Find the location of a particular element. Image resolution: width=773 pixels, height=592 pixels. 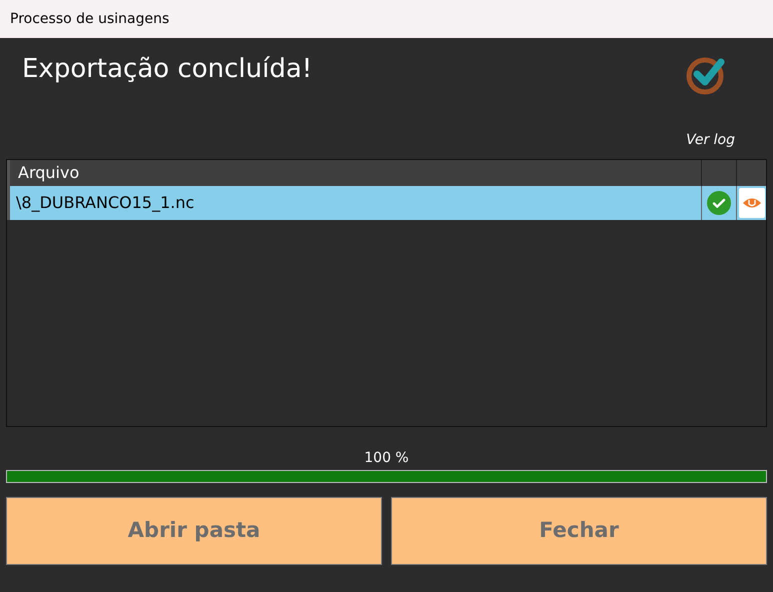

view-log-link: Ver log is located at coordinates (710, 140).